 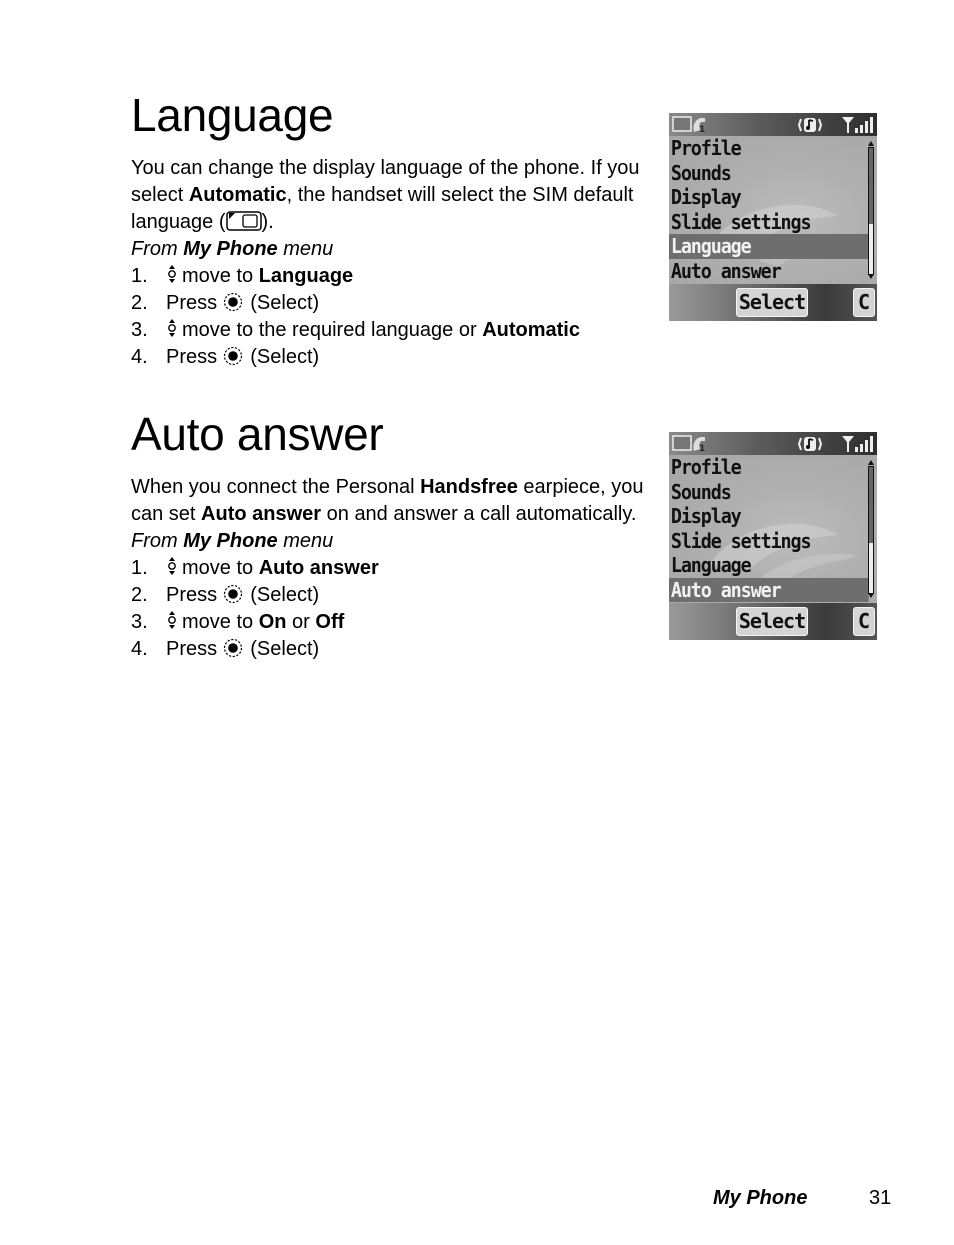 I want to click on page-number: 31, so click(x=880, y=1198).